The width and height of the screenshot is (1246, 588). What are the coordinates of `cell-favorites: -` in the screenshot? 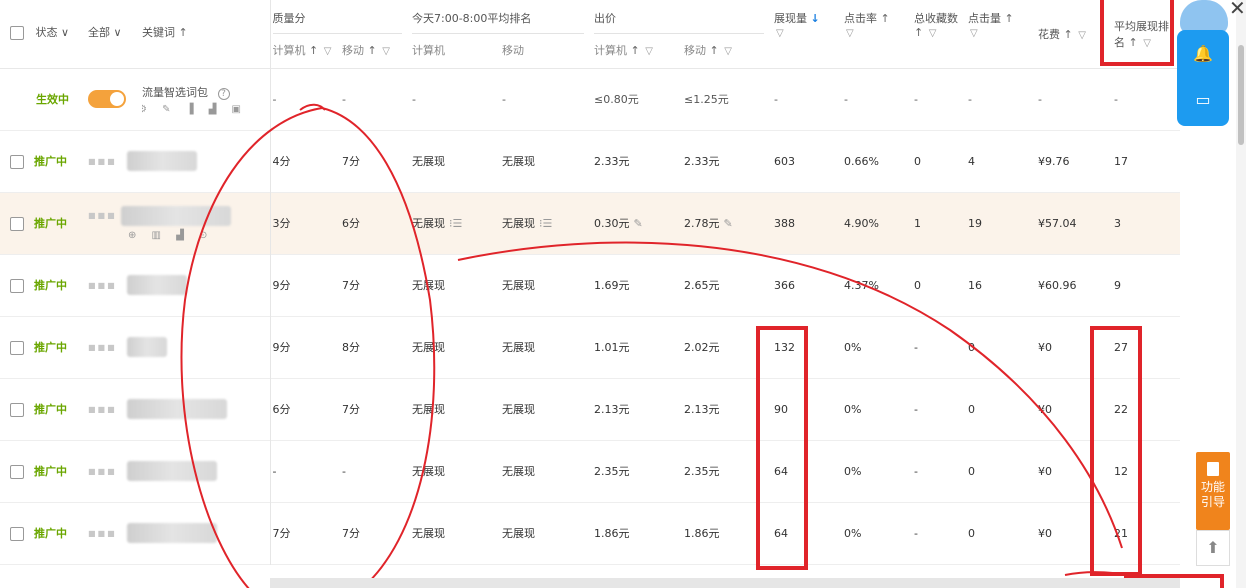 It's located at (916, 99).